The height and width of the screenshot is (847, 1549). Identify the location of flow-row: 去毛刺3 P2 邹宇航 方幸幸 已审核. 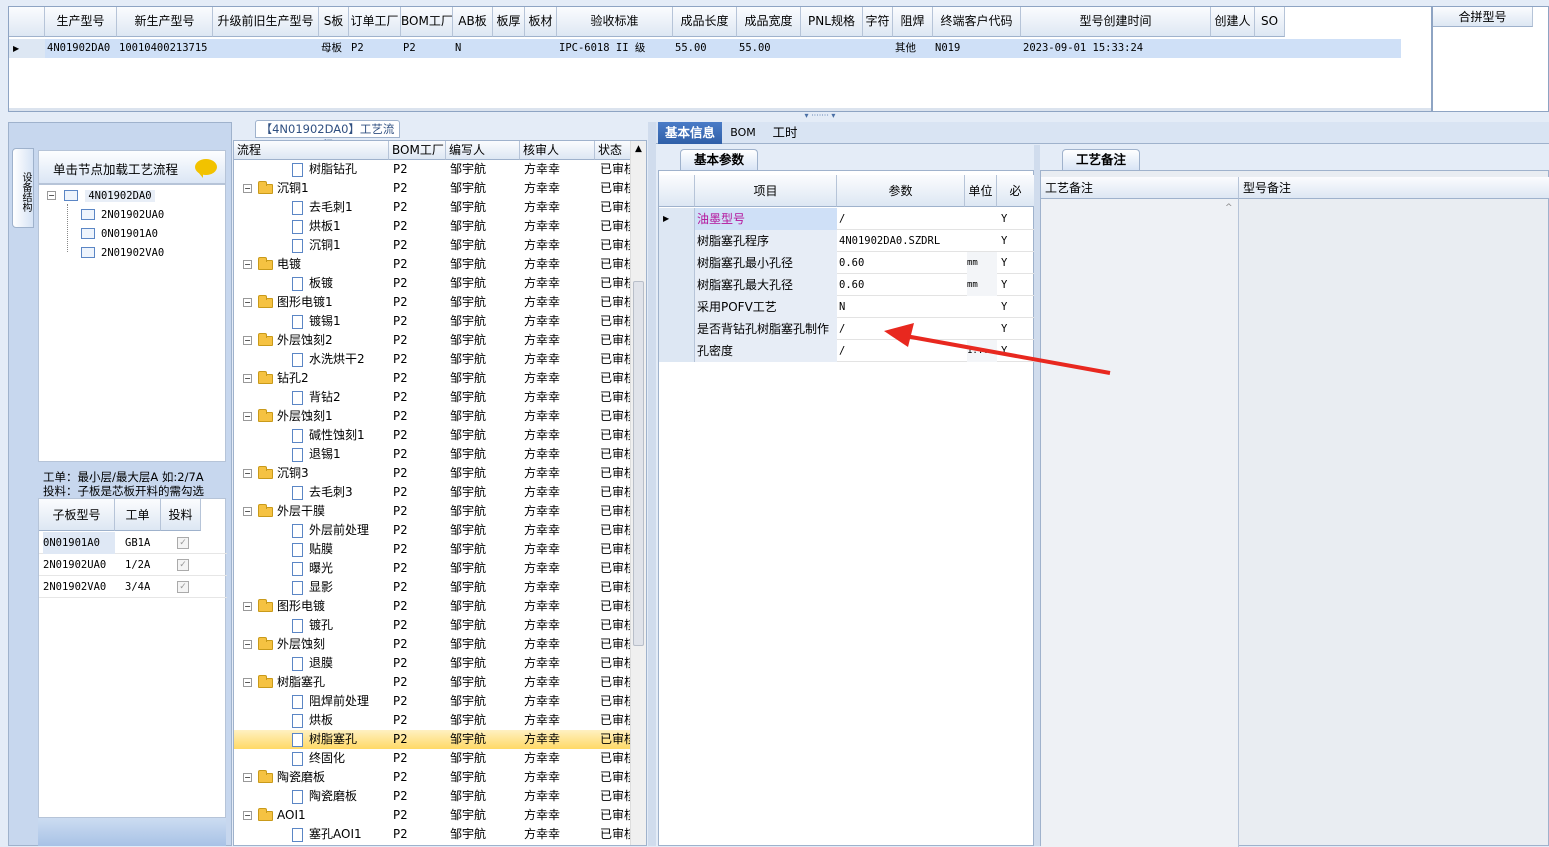
(433, 492).